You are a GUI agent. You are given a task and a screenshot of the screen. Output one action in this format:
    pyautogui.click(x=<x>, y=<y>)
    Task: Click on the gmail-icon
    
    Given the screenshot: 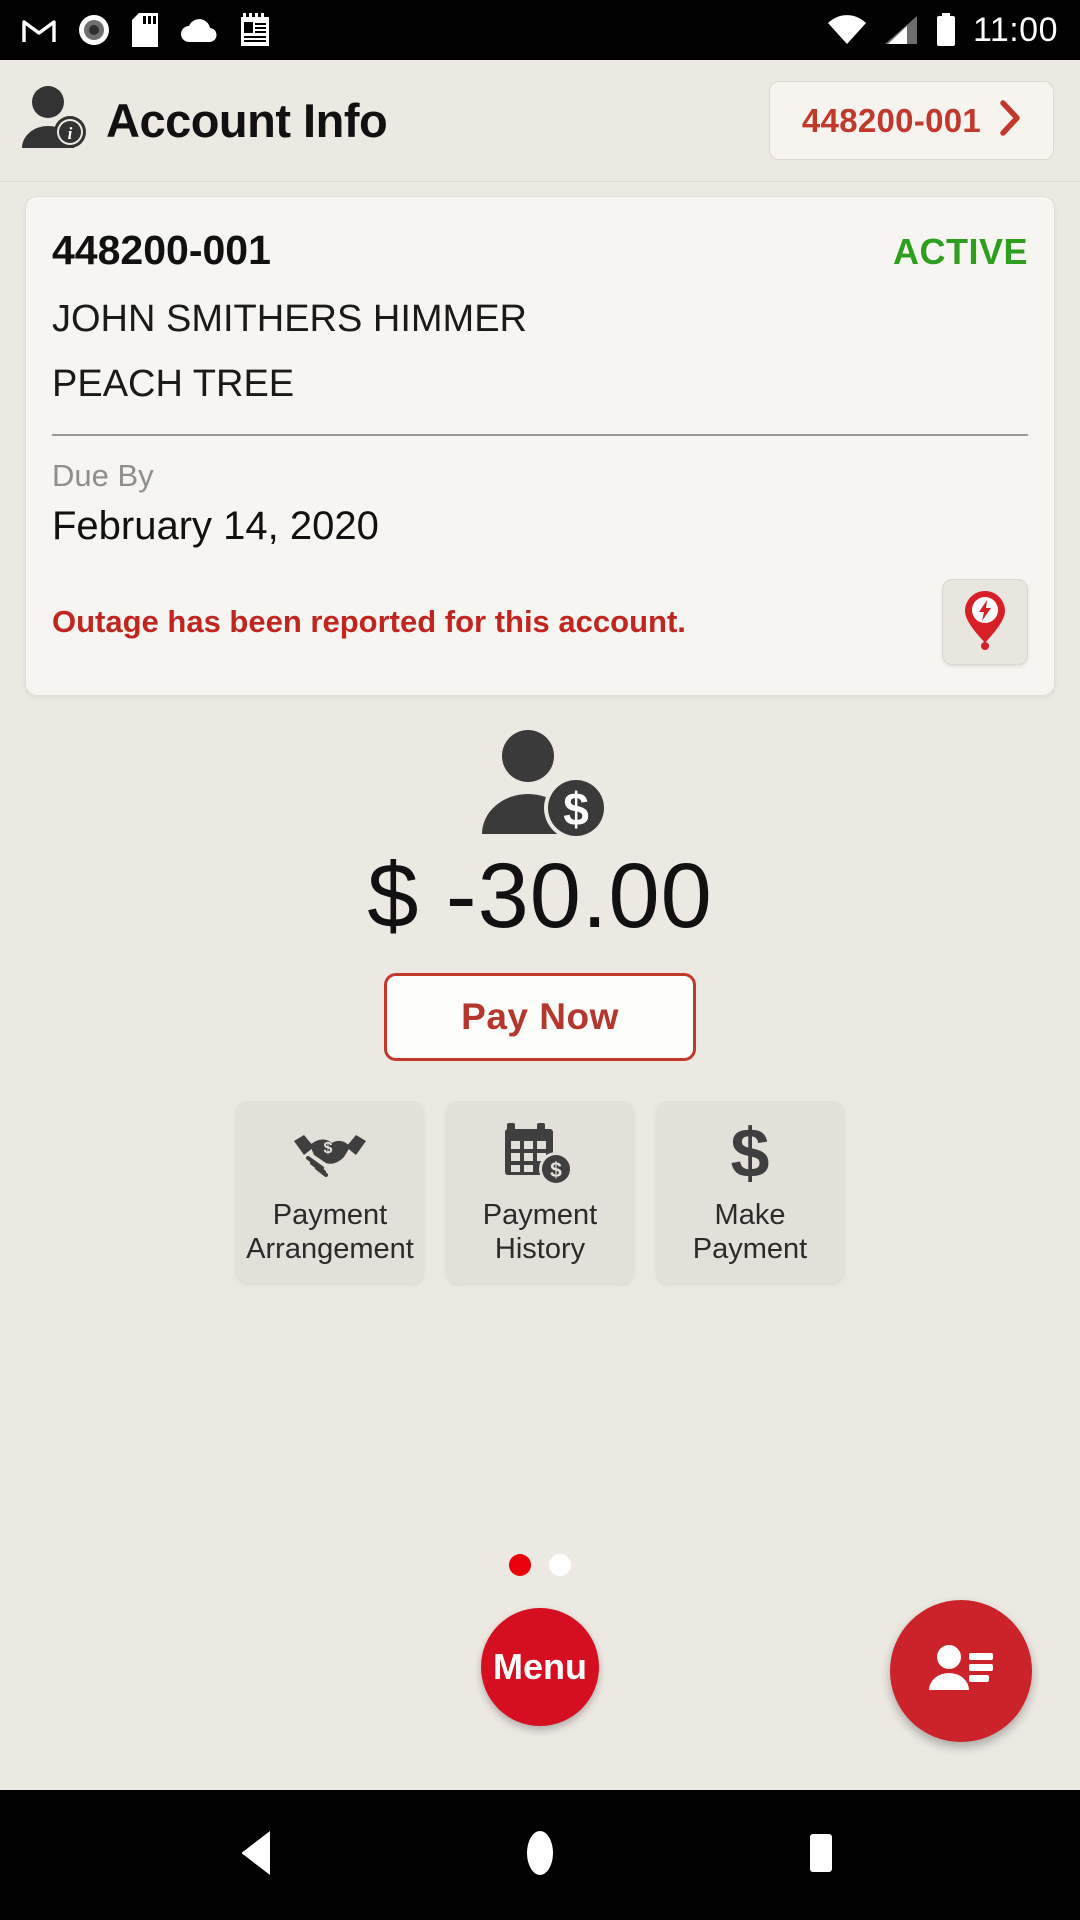 What is the action you would take?
    pyautogui.click(x=39, y=30)
    